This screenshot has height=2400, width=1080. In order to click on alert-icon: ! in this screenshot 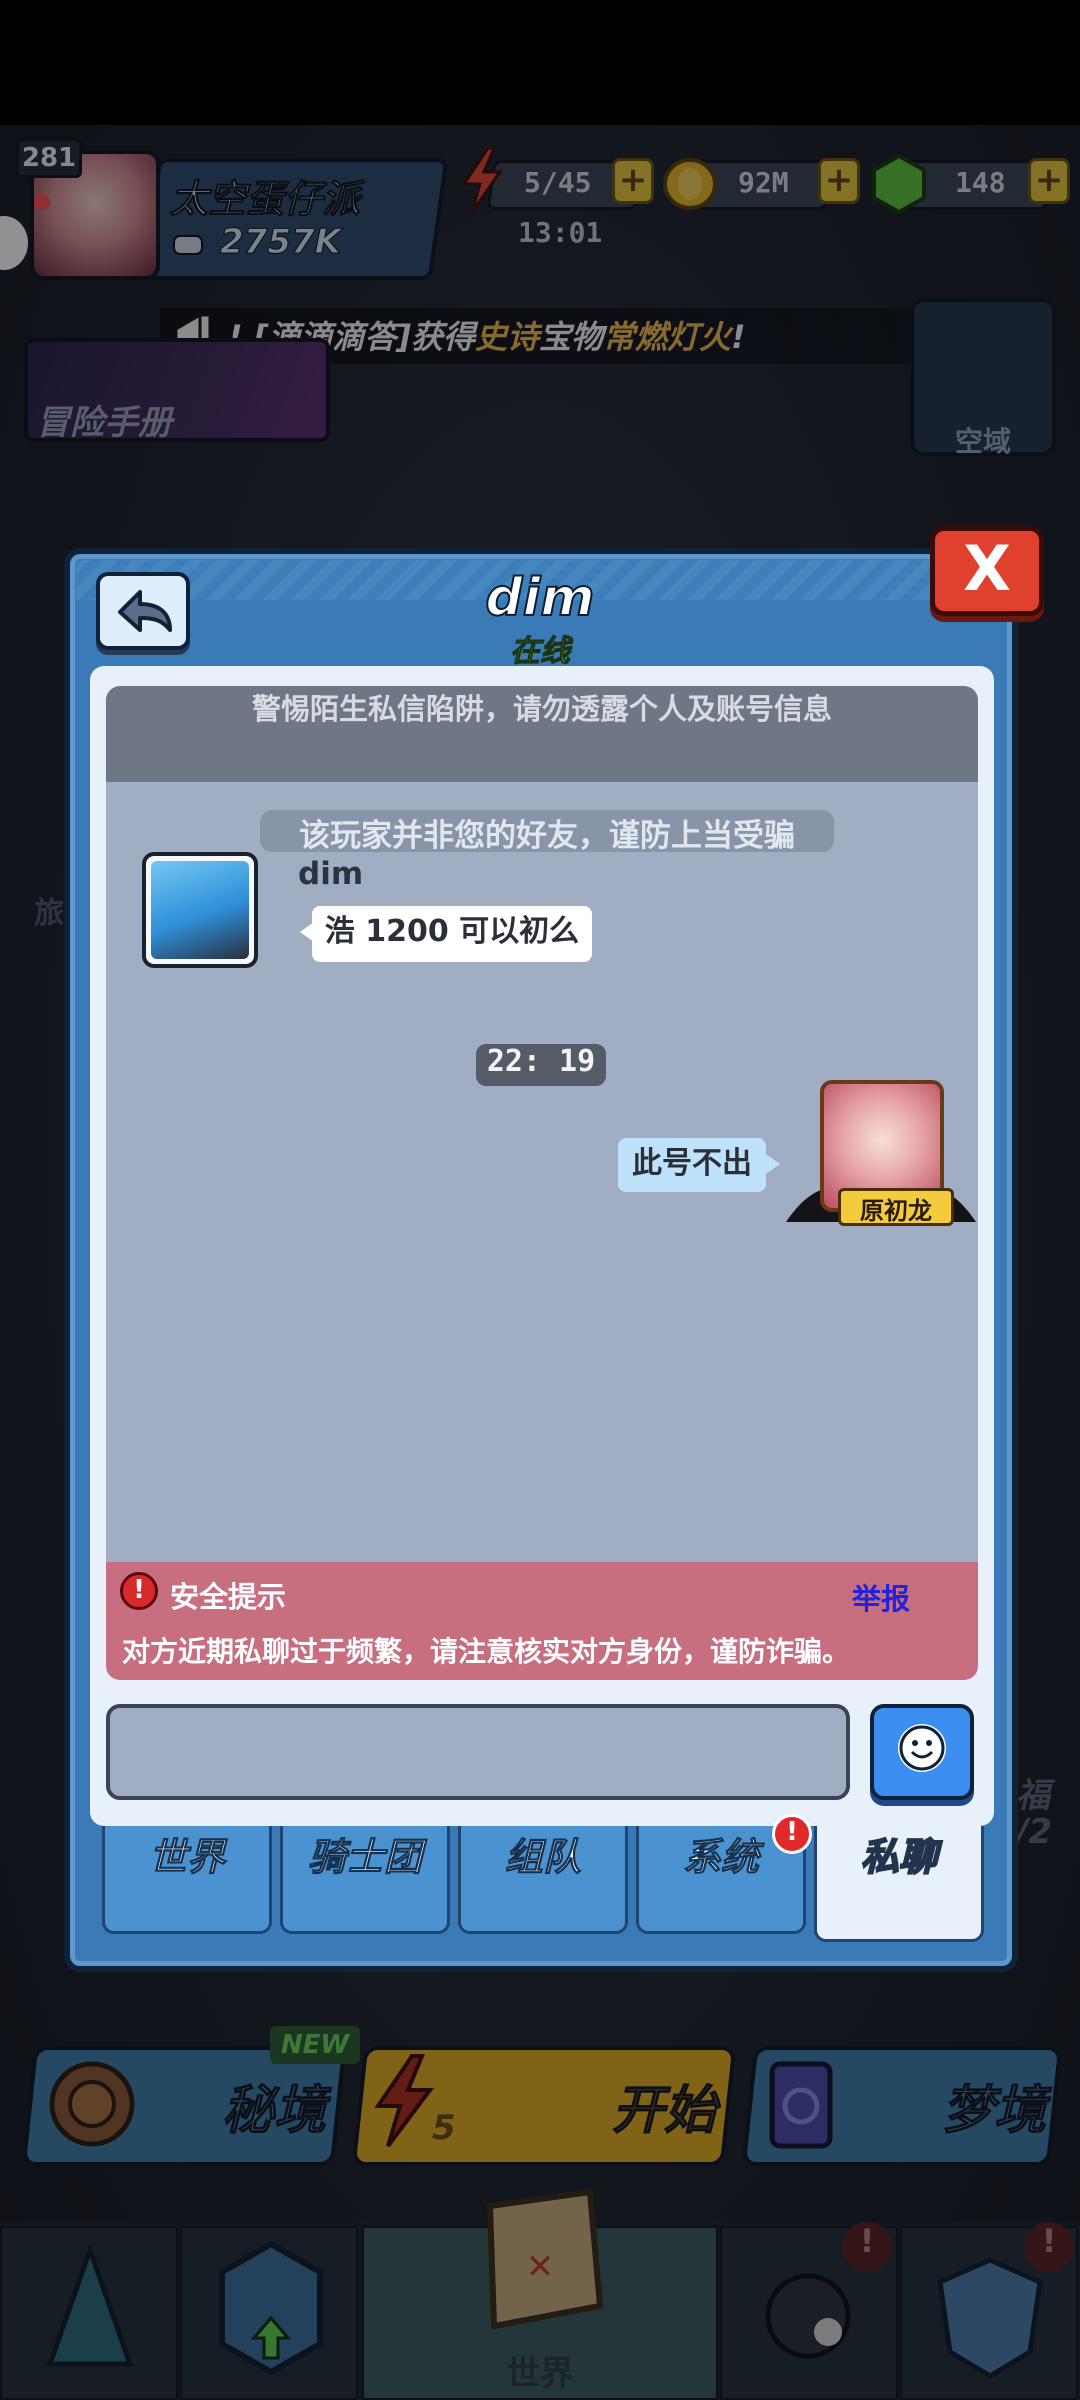, I will do `click(139, 1591)`.